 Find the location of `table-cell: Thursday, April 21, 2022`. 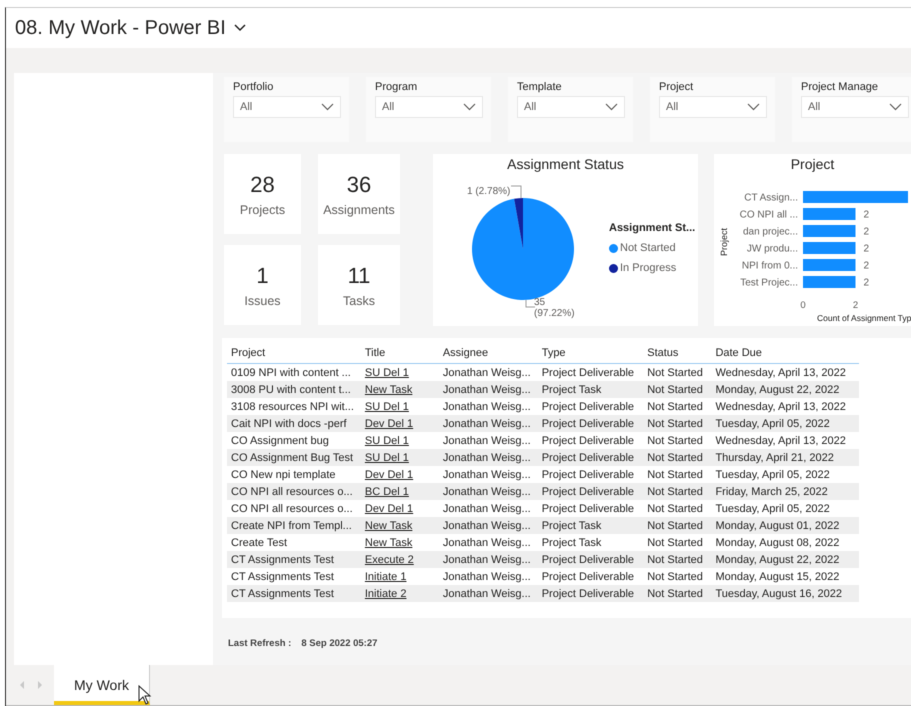

table-cell: Thursday, April 21, 2022 is located at coordinates (785, 457).